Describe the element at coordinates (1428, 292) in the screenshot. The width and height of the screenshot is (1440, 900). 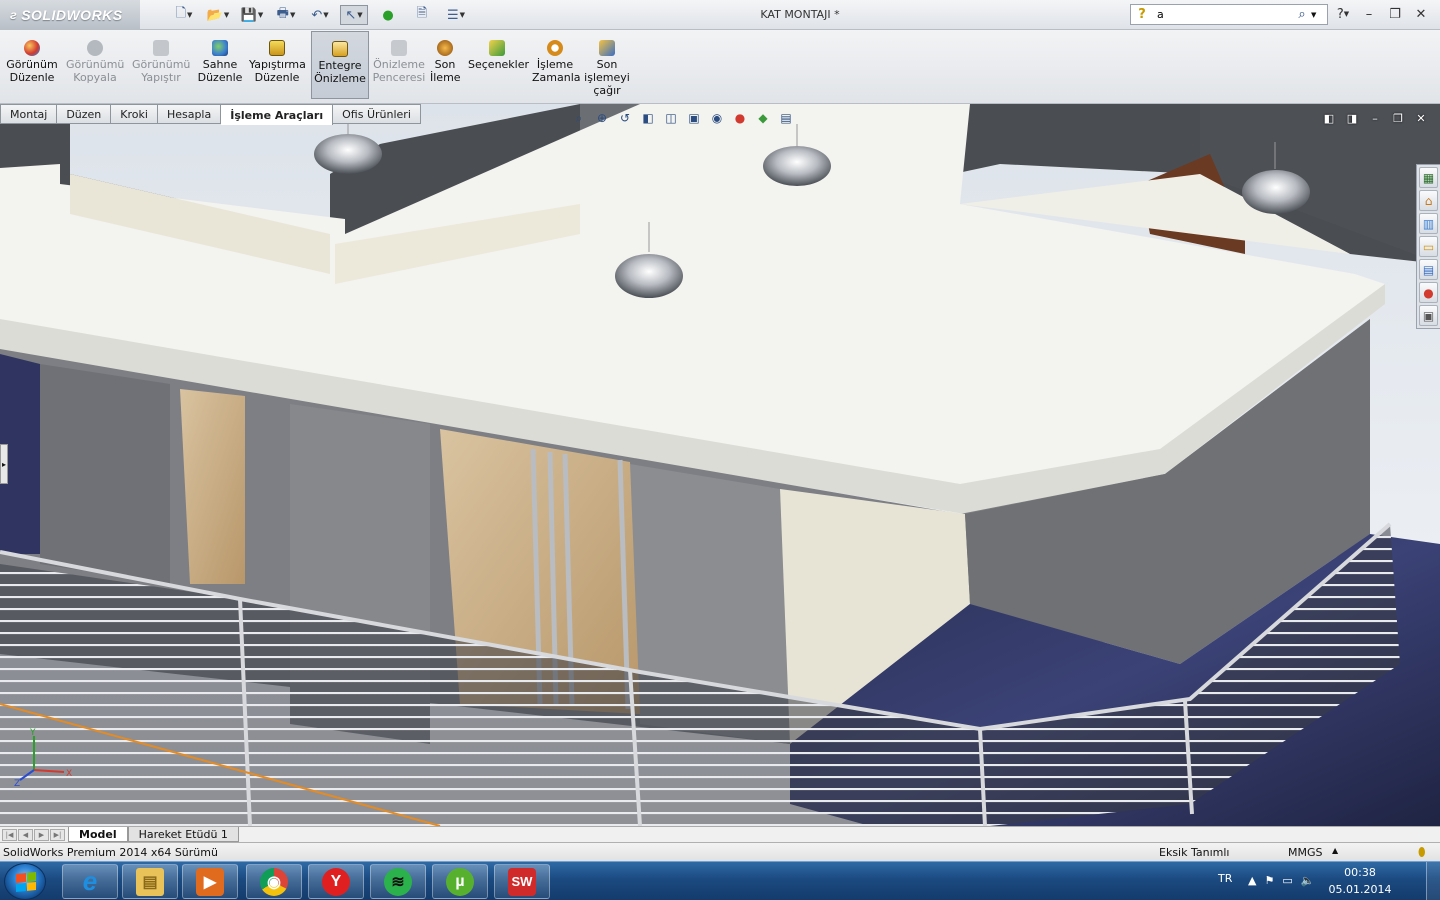
I see `appearances-icon: ●` at that location.